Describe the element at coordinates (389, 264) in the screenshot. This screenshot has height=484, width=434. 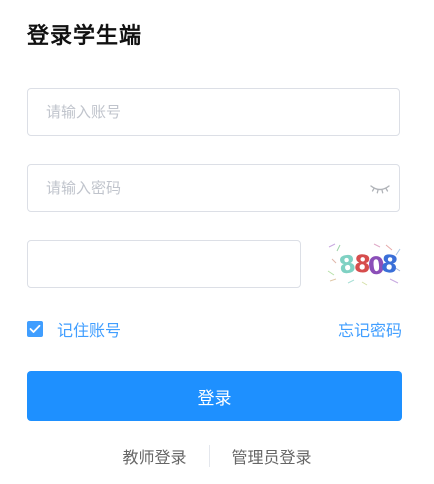
I see `captcha-char-4: 8` at that location.